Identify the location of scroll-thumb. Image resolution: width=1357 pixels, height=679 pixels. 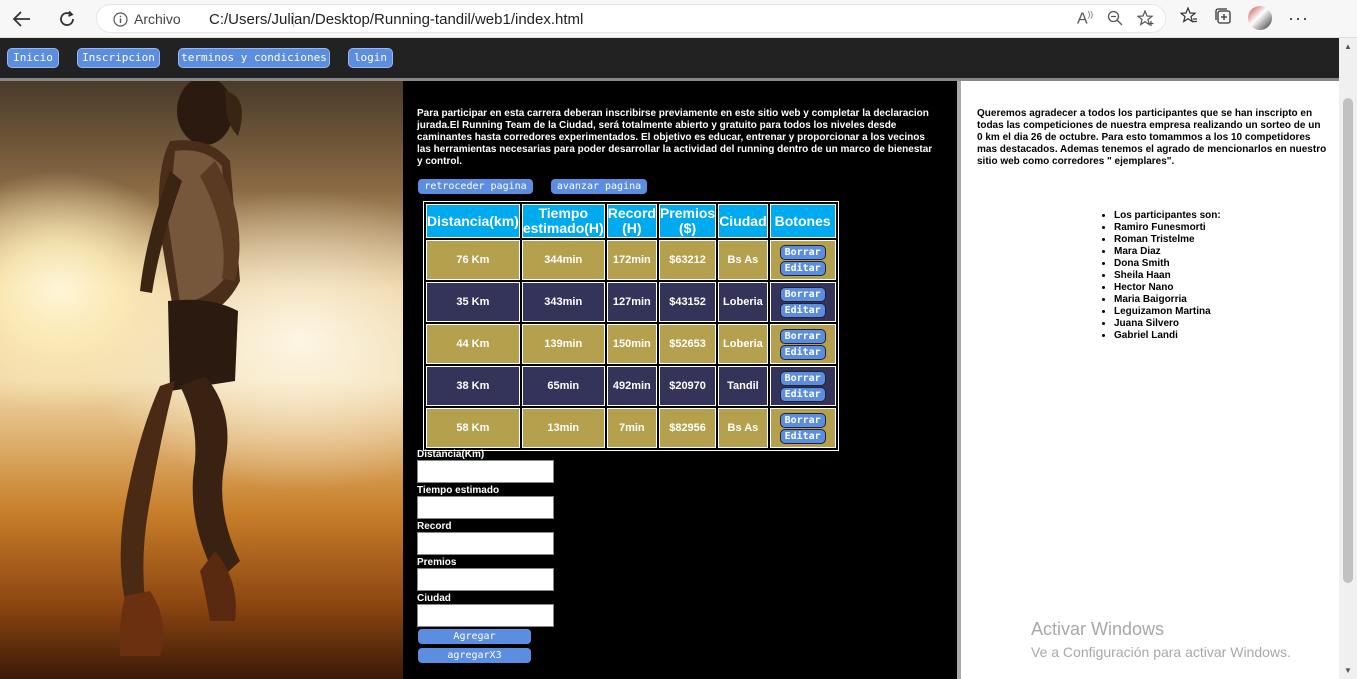
(1348, 340).